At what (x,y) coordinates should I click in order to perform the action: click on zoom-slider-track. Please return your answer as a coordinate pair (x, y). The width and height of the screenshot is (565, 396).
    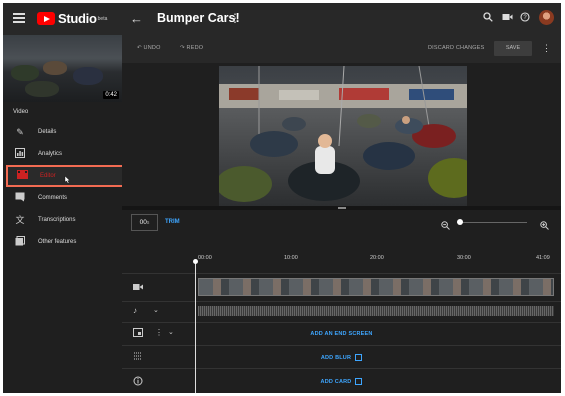
    Looking at the image, I should click on (492, 222).